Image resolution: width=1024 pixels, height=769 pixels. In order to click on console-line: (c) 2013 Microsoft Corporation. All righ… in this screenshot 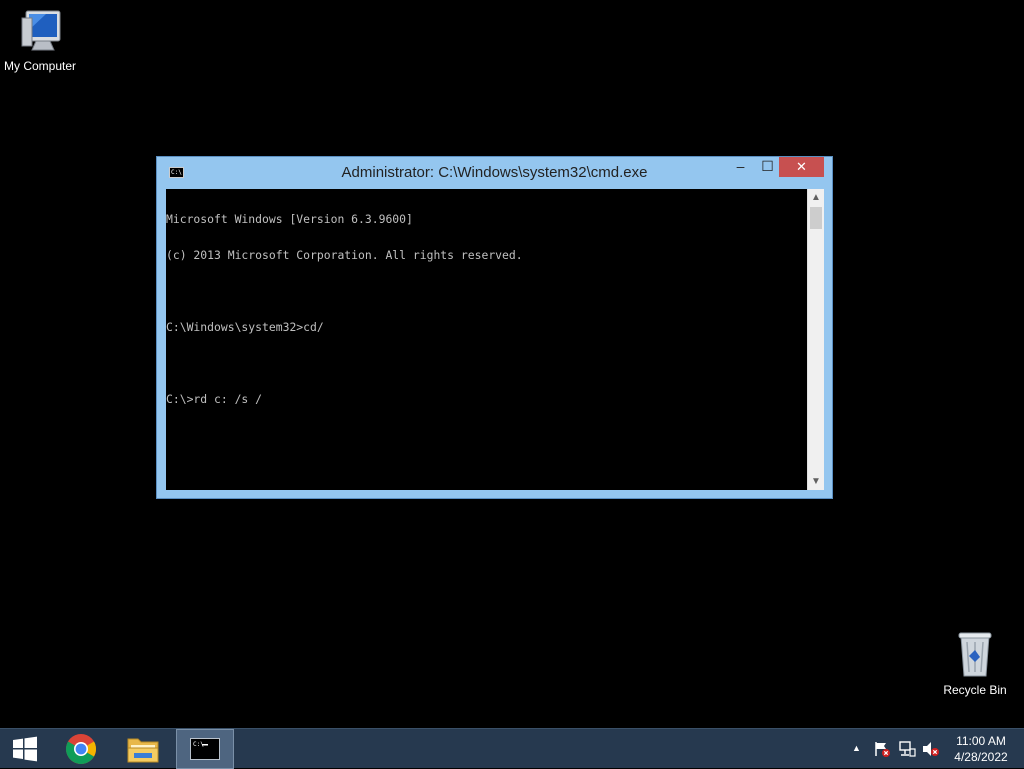, I will do `click(344, 255)`.